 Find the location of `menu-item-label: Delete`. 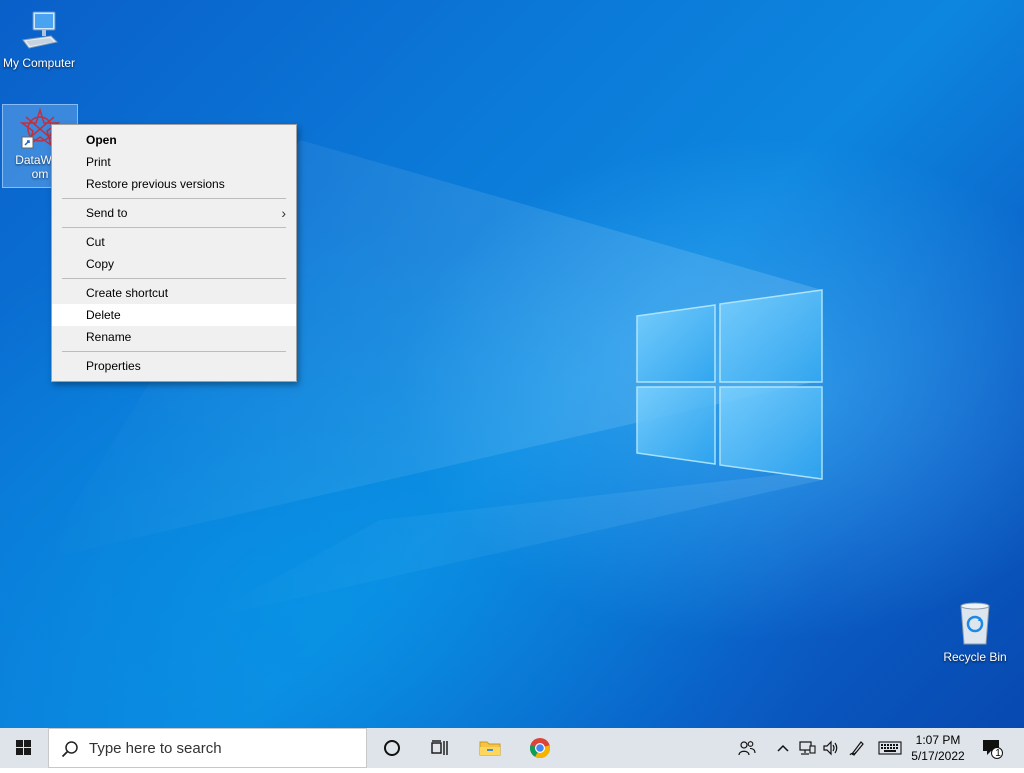

menu-item-label: Delete is located at coordinates (103, 315).